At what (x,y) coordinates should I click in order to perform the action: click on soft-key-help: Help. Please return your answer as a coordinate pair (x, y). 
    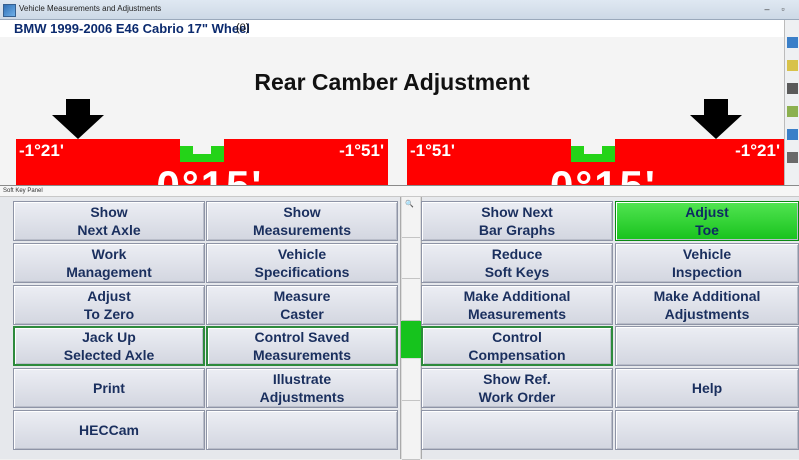
    Looking at the image, I should click on (707, 388).